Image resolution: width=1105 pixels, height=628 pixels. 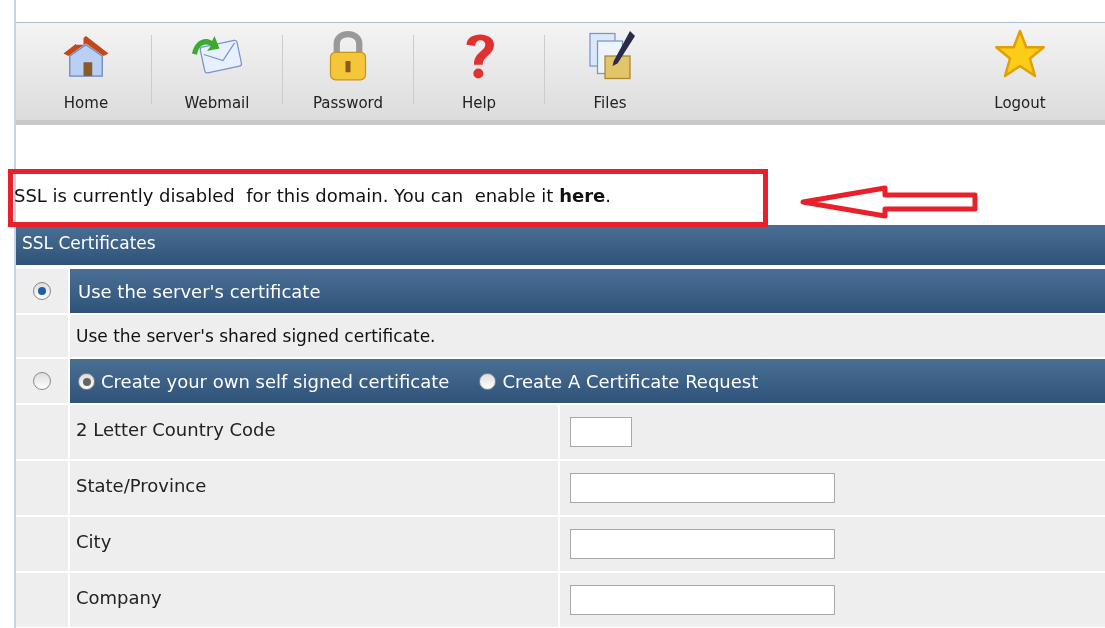 I want to click on field-label: City, so click(x=314, y=544).